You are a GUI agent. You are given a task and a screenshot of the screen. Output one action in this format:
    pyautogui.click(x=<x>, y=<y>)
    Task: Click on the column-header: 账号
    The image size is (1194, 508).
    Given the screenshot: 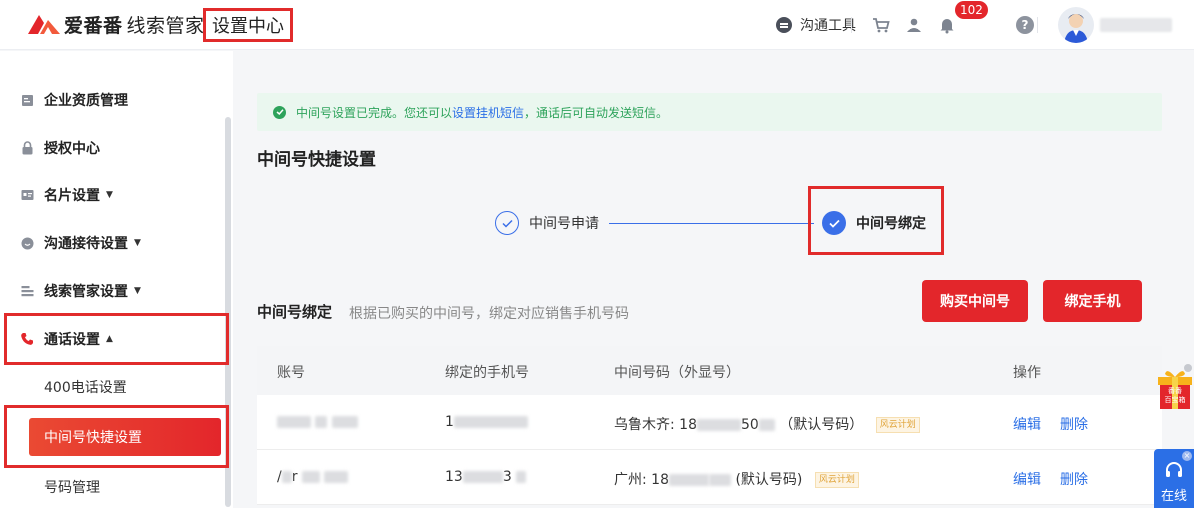 What is the action you would take?
    pyautogui.click(x=291, y=373)
    